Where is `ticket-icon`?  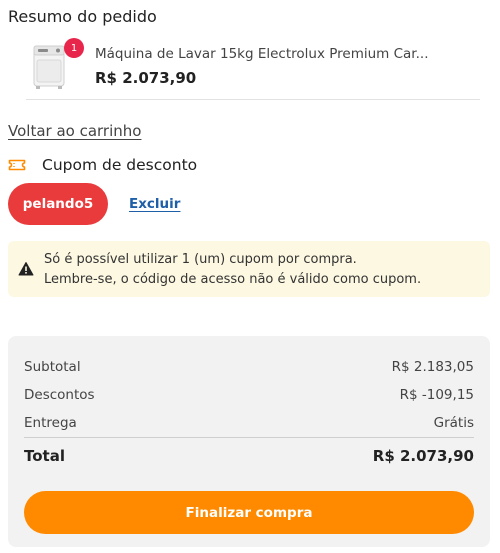 ticket-icon is located at coordinates (17, 165).